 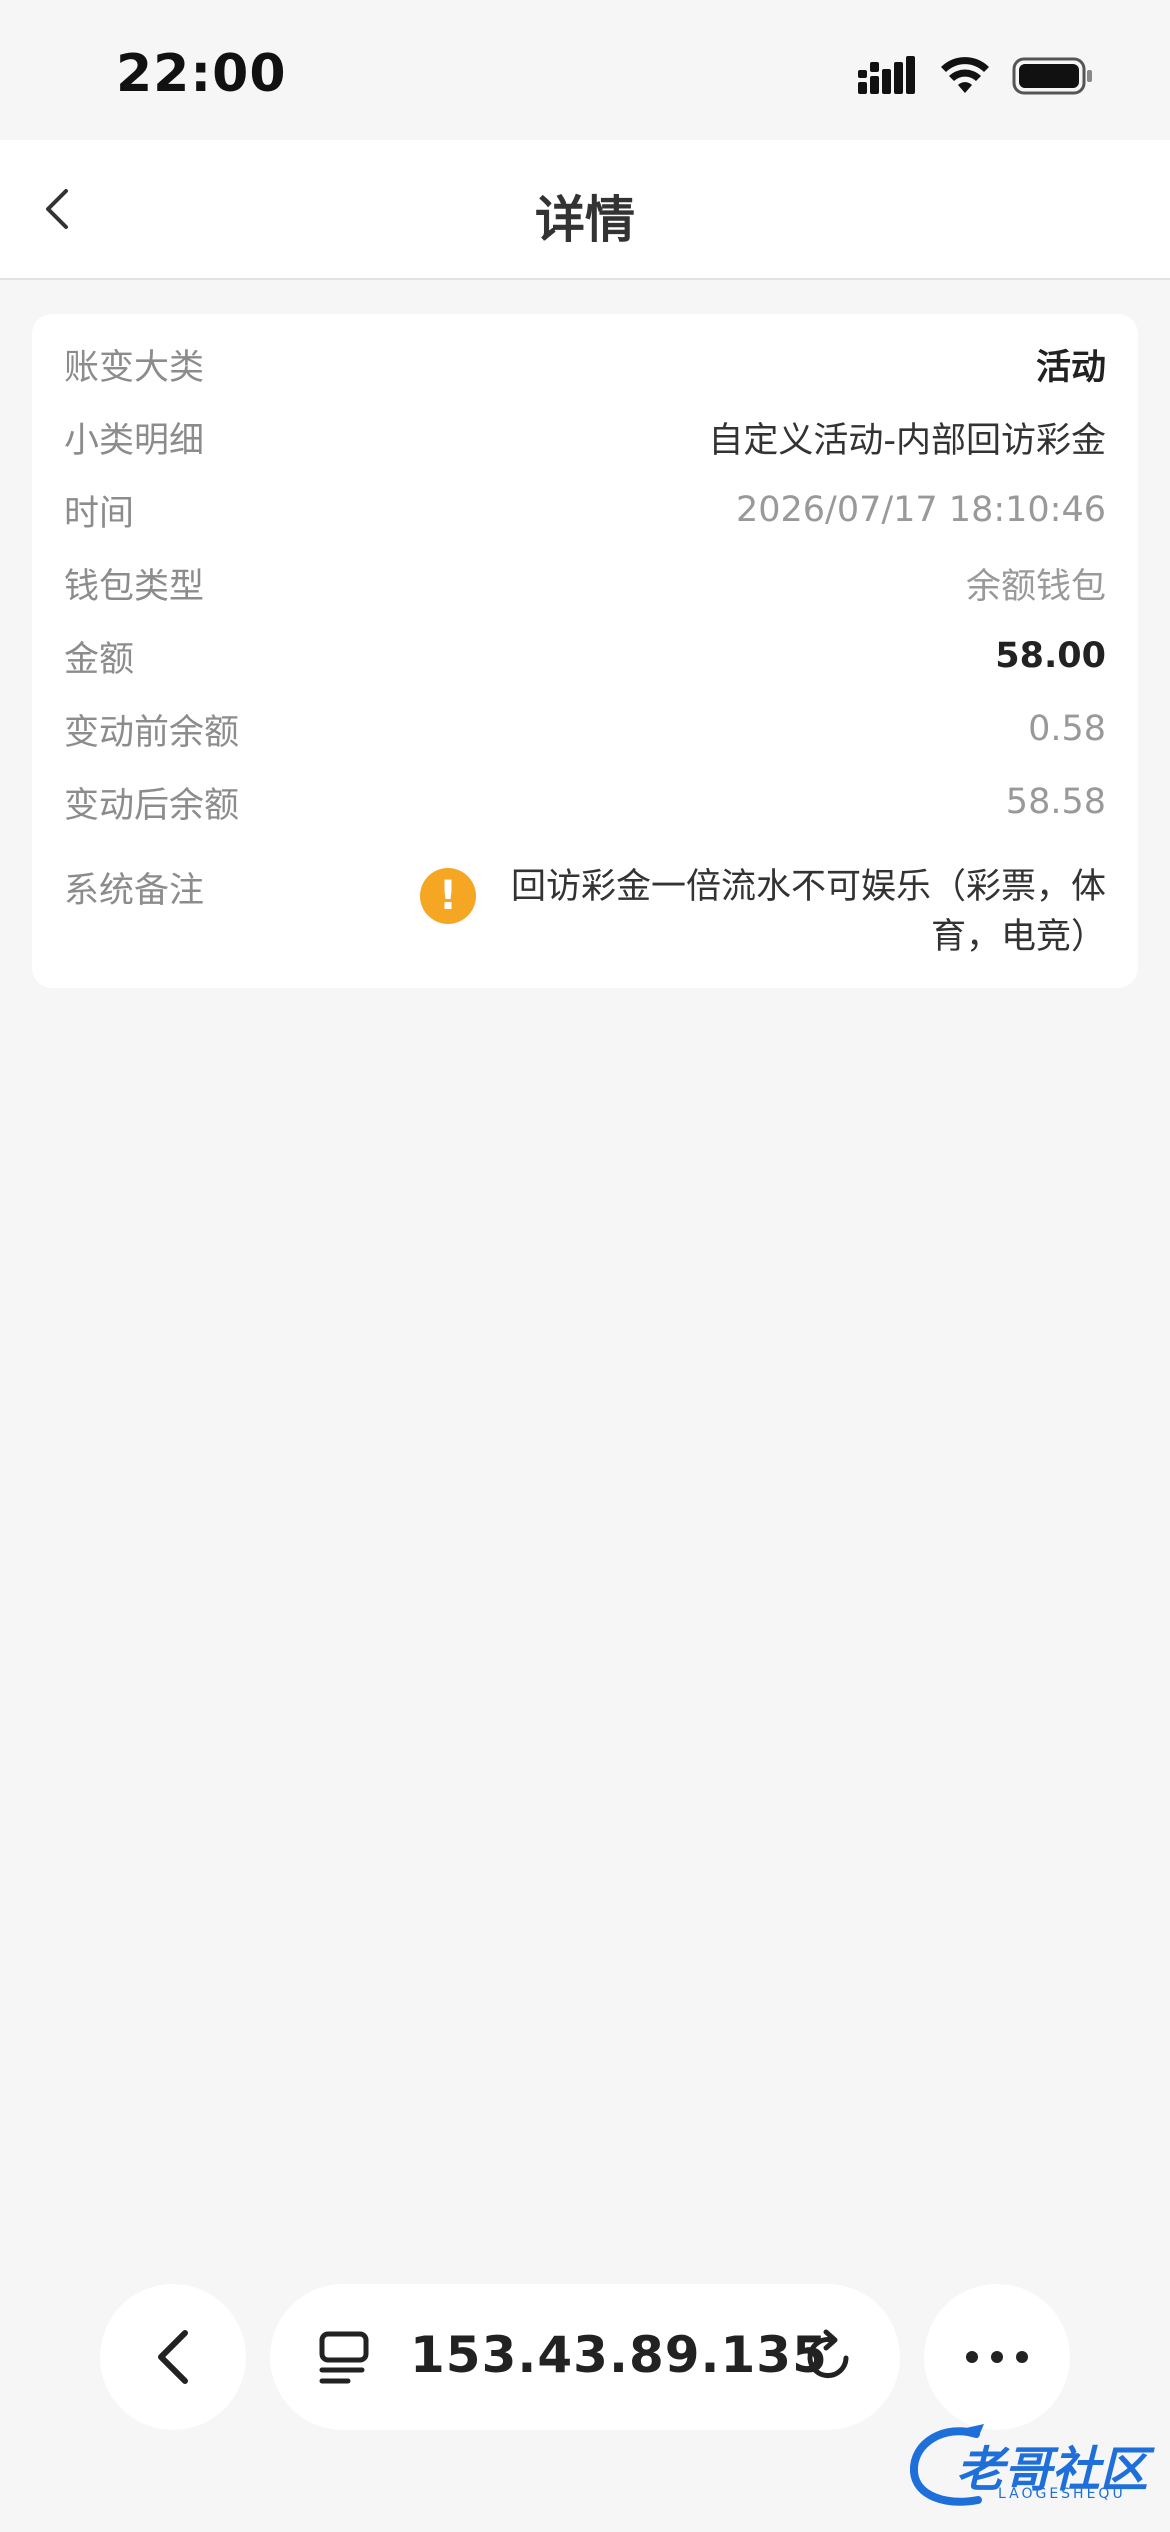 What do you see at coordinates (134, 367) in the screenshot?
I see `row-label: 账变大类` at bounding box center [134, 367].